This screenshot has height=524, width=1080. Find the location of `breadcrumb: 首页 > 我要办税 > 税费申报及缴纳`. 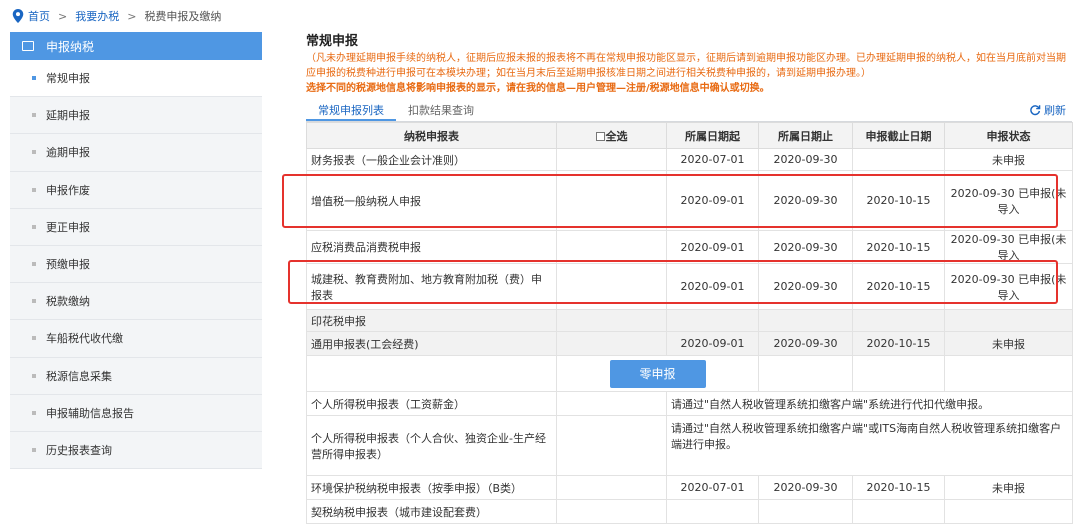

breadcrumb: 首页 > 我要办税 > 税费申报及缴纳 is located at coordinates (540, 16).